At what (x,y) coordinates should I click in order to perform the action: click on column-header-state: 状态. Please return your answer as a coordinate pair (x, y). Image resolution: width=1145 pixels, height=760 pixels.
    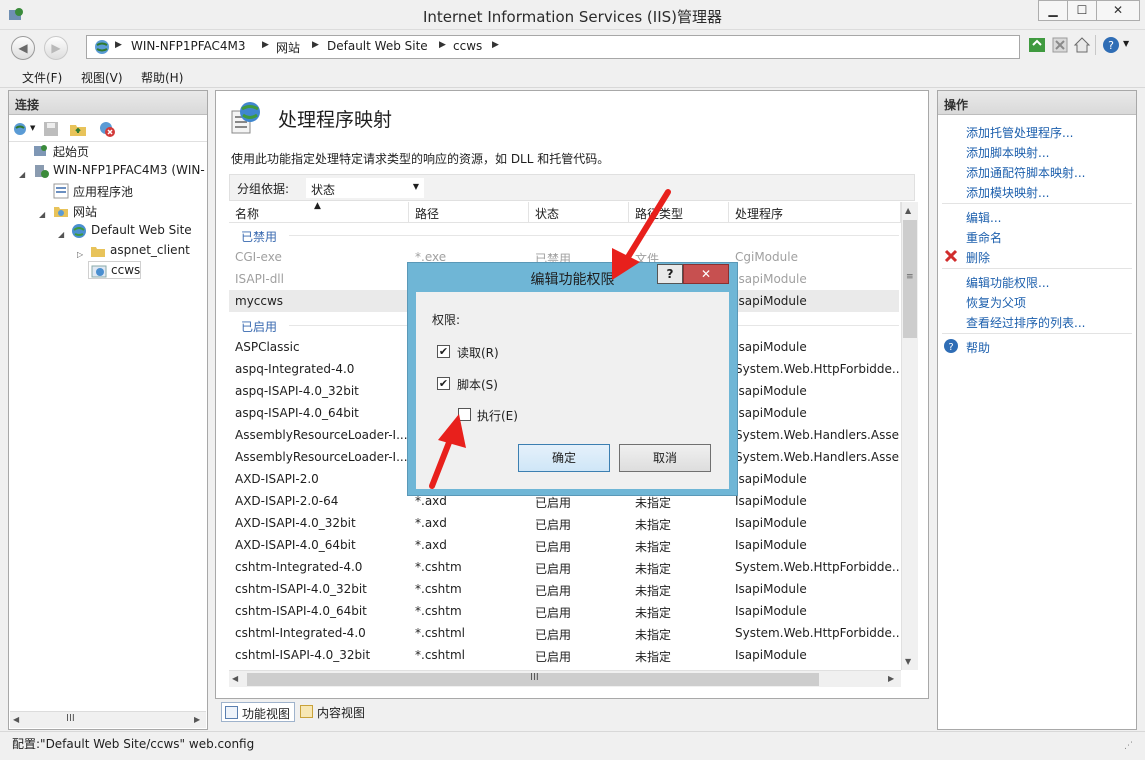
    Looking at the image, I should click on (579, 212).